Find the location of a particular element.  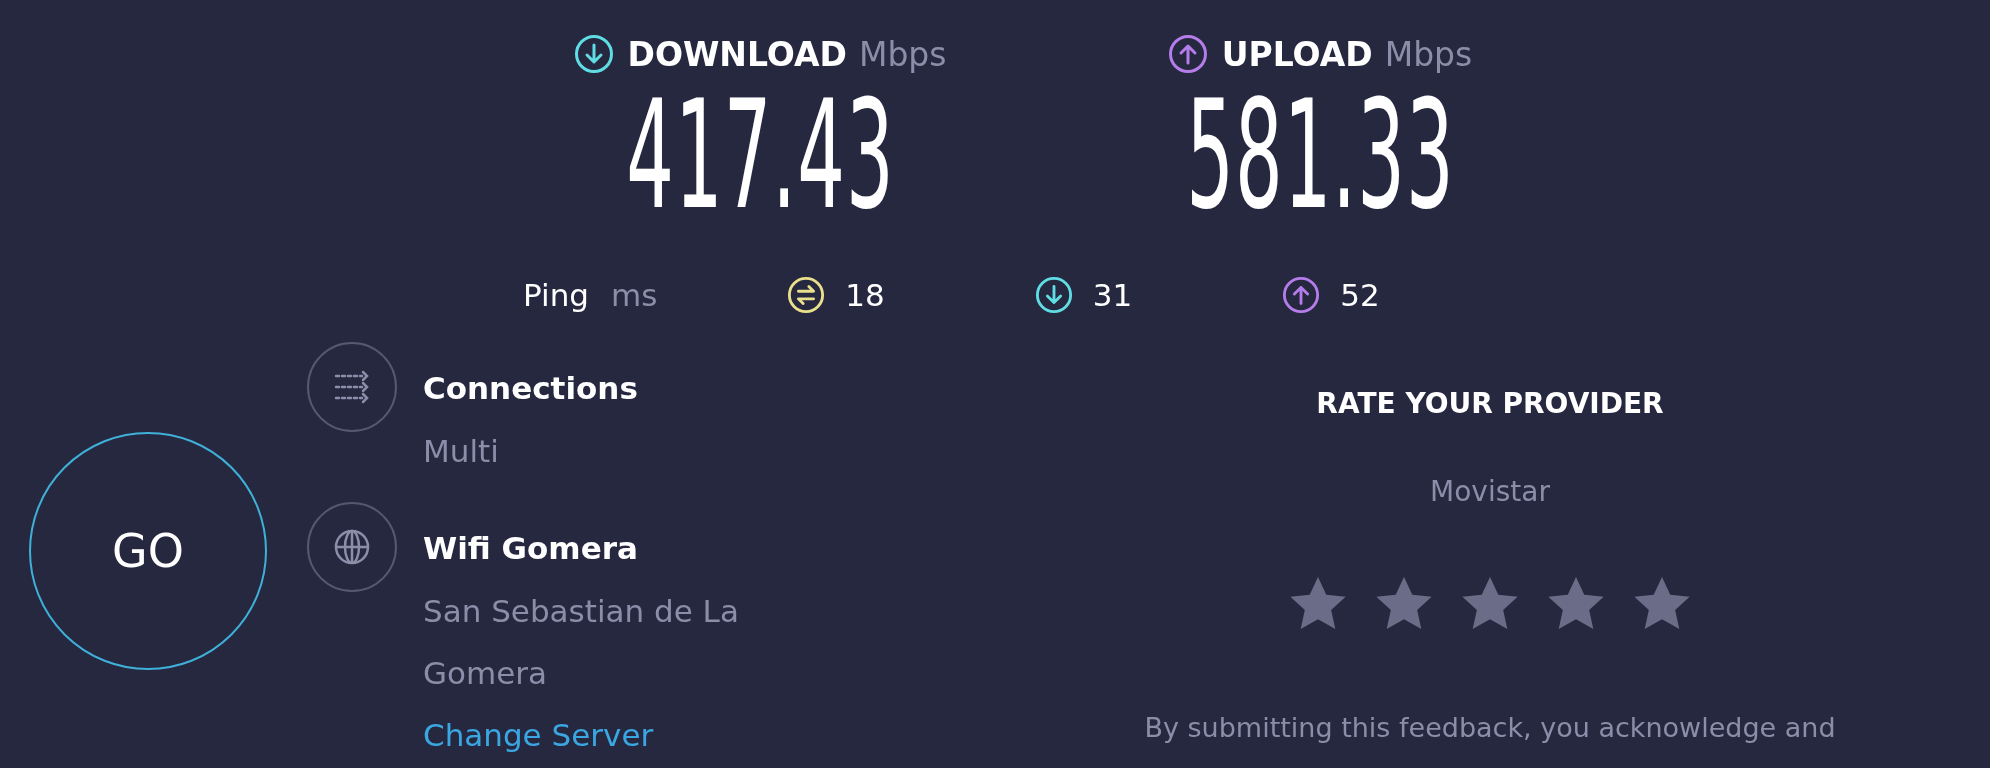

speed-label: UPLOAD is located at coordinates (1297, 54).